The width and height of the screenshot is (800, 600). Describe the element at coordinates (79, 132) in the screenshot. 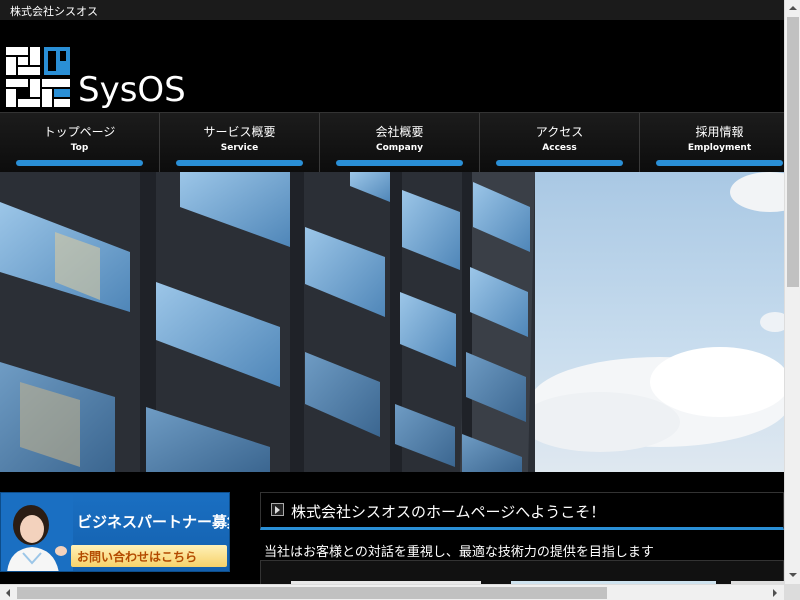

I see `nav-item-label-jp: トップページ` at that location.